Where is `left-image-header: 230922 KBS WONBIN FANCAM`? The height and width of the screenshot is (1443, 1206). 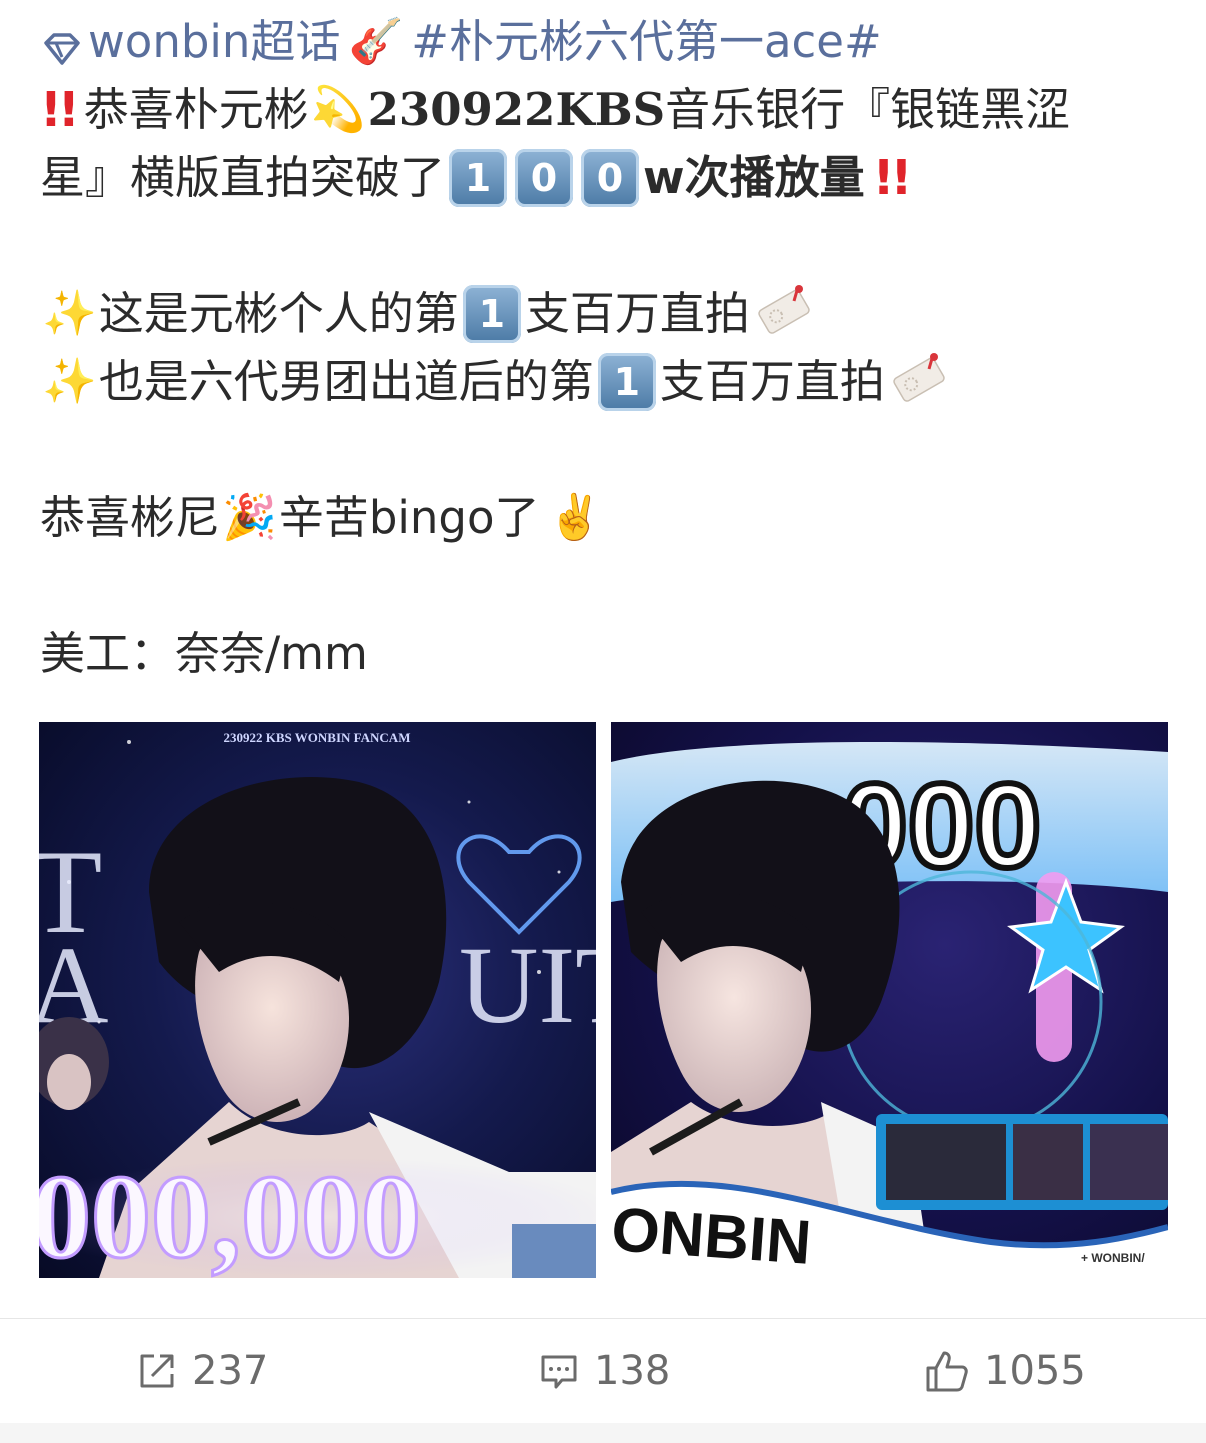
left-image-header: 230922 KBS WONBIN FANCAM is located at coordinates (317, 737).